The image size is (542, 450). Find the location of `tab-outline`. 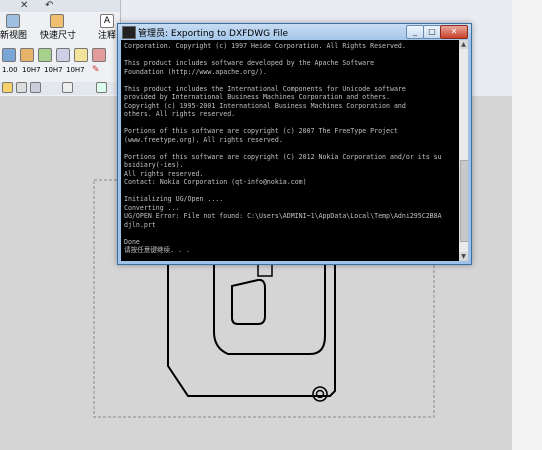

tab-outline is located at coordinates (265, 270).